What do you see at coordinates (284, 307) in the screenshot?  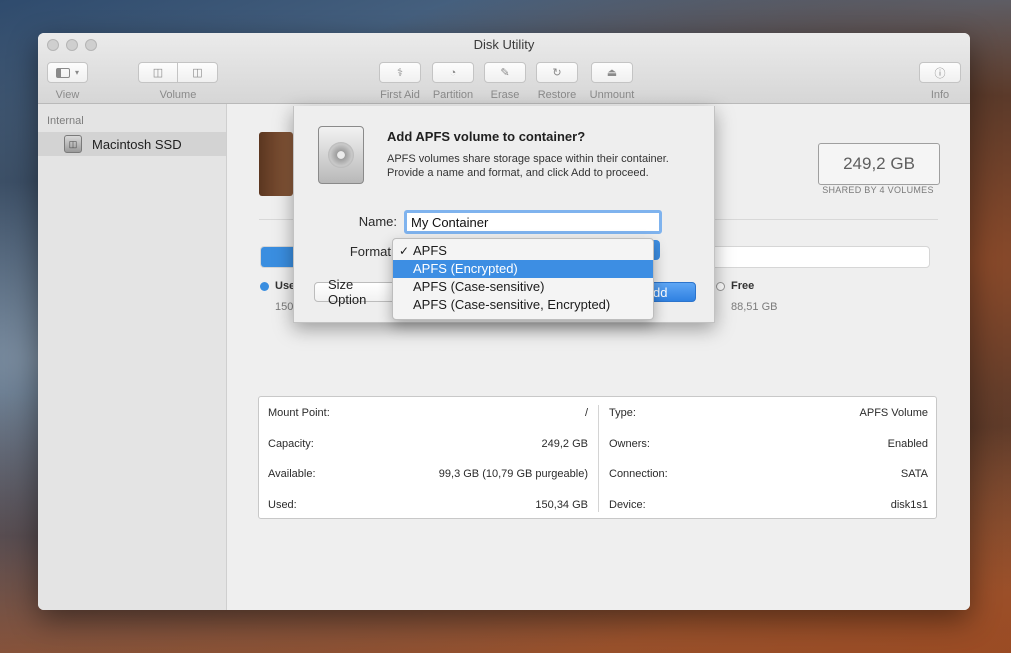 I see `legend-used-value: 150` at bounding box center [284, 307].